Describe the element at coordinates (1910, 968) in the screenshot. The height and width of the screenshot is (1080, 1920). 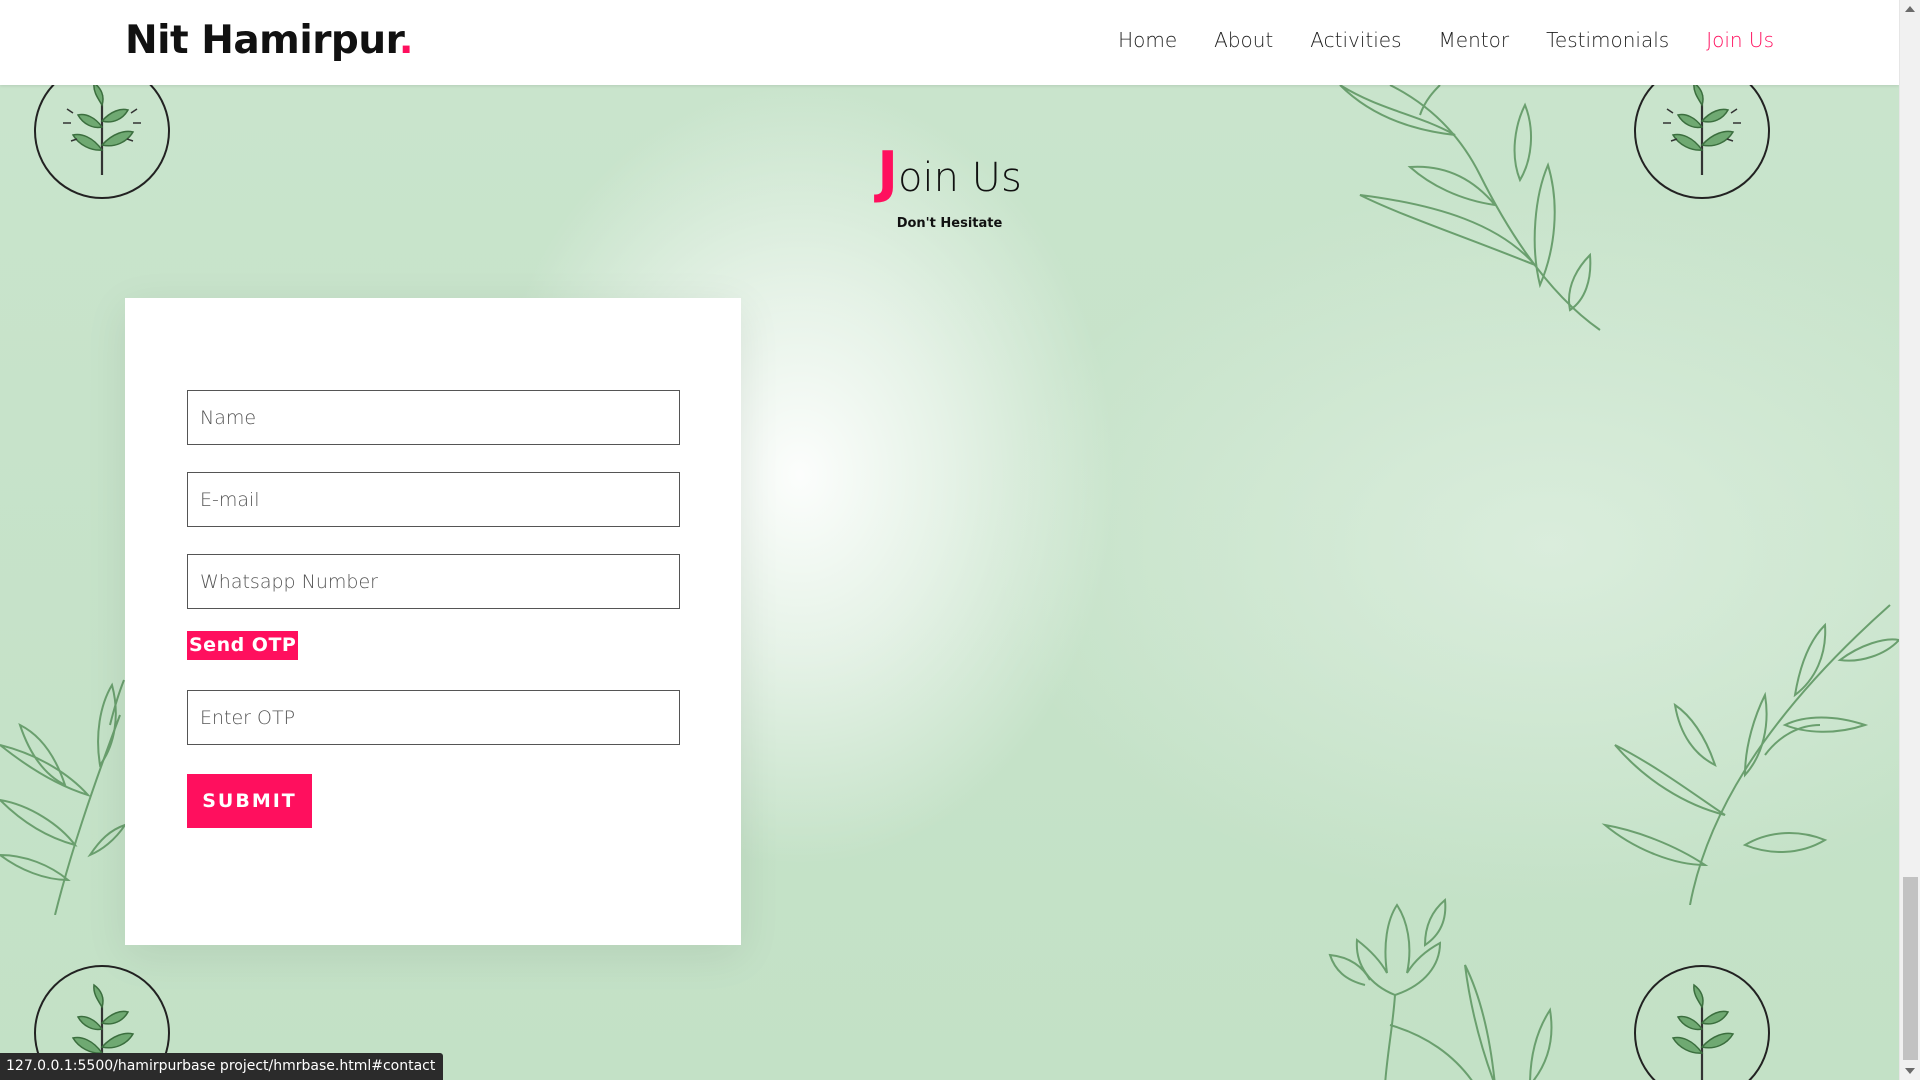
I see `scrollbar-thumb` at that location.